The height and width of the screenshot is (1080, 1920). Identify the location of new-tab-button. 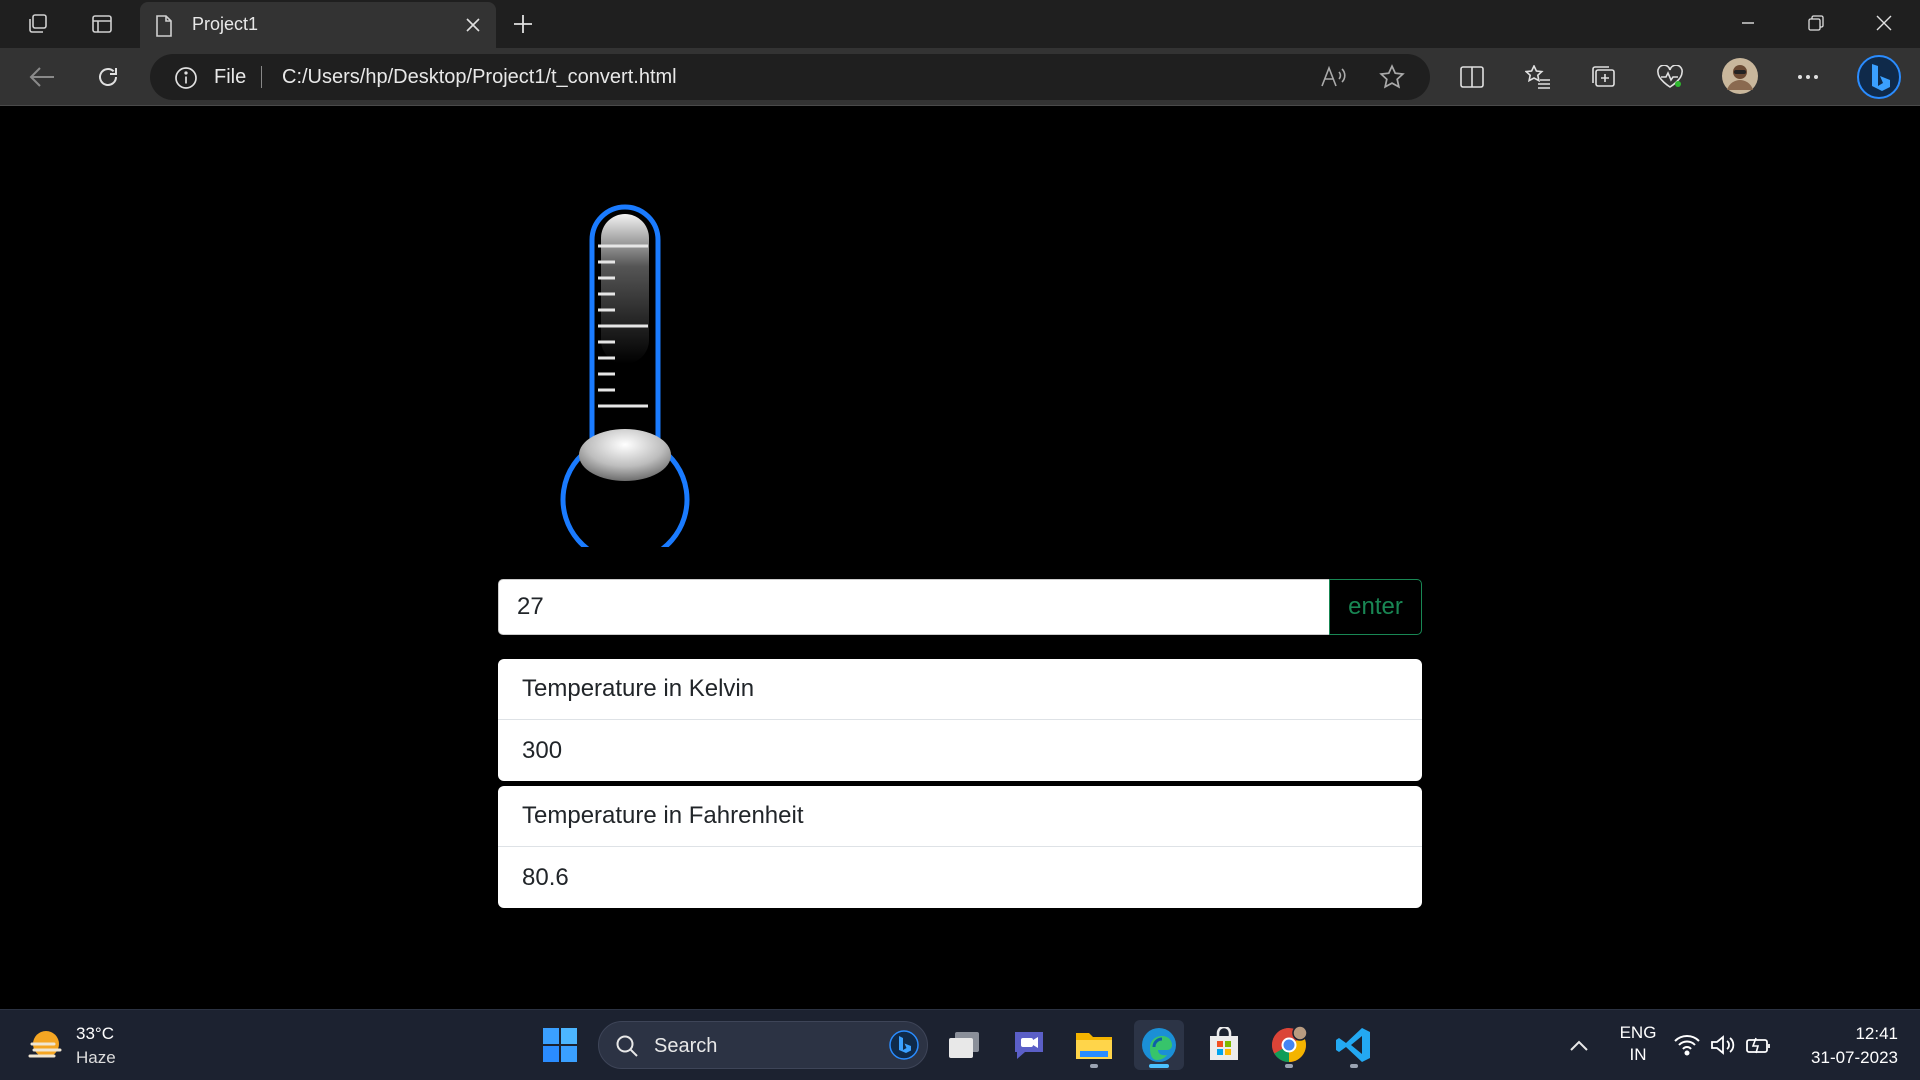
(523, 24).